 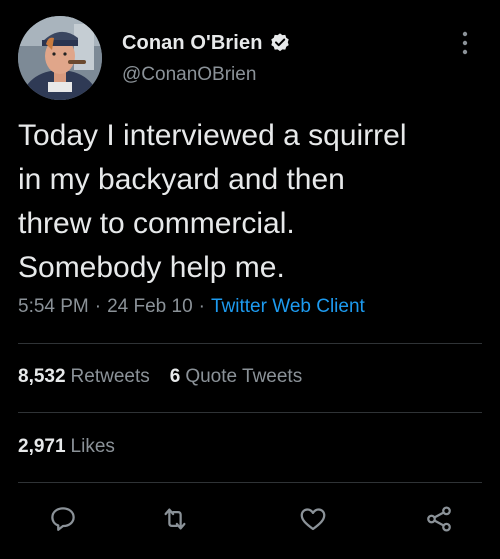 What do you see at coordinates (280, 43) in the screenshot?
I see `verified-badge-icon` at bounding box center [280, 43].